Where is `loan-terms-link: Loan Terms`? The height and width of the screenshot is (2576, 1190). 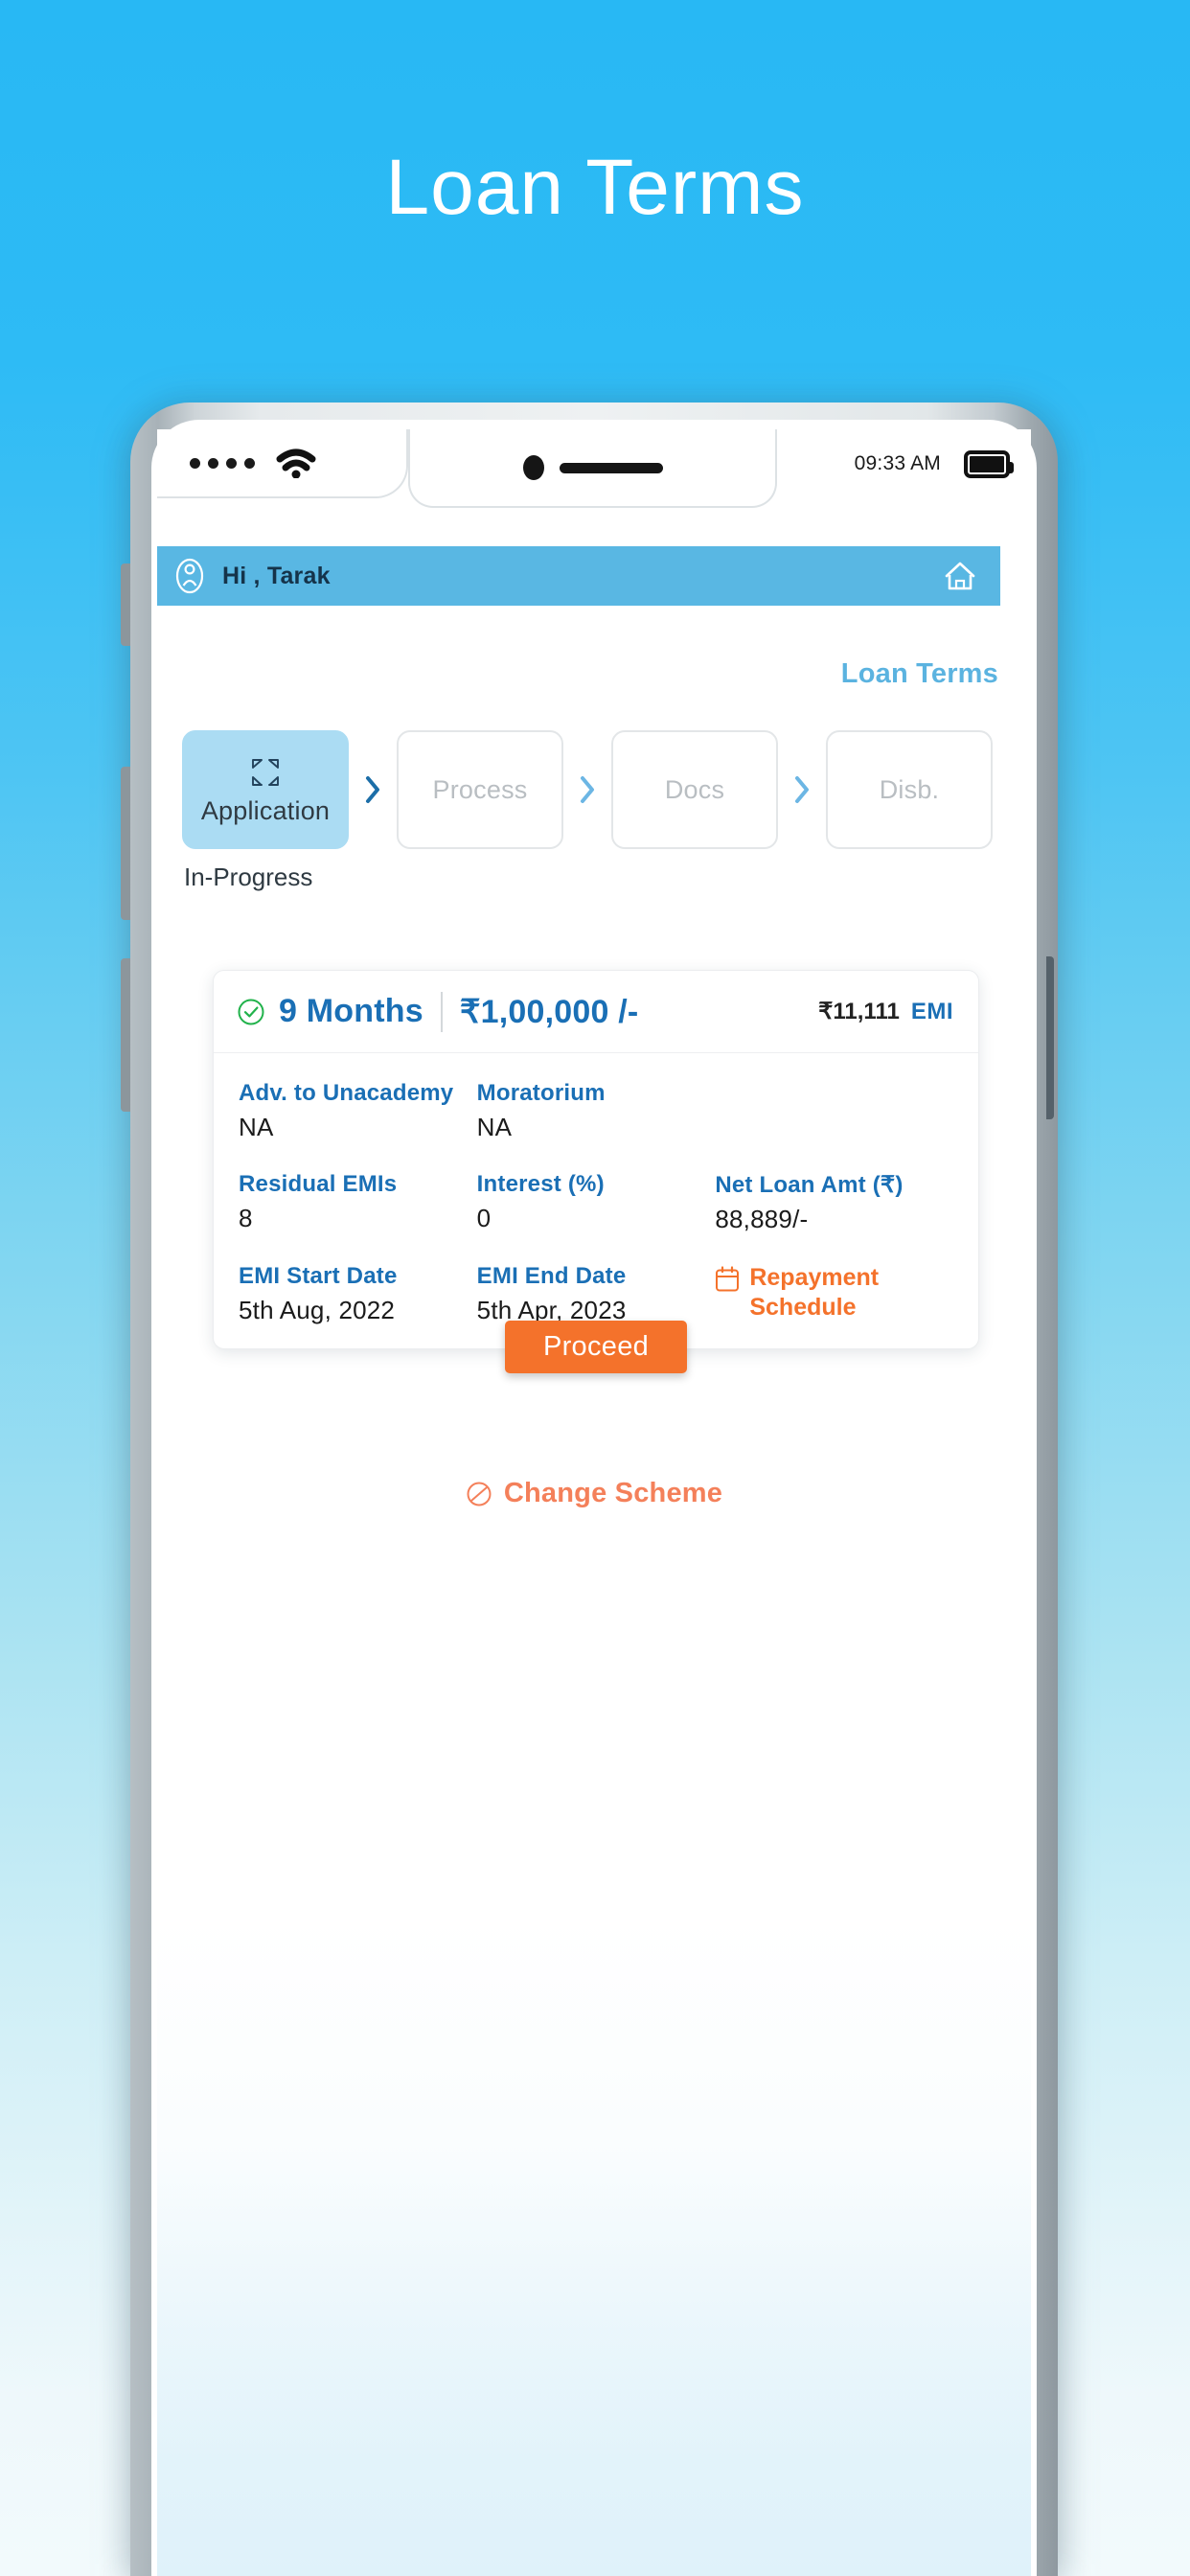 loan-terms-link: Loan Terms is located at coordinates (920, 674).